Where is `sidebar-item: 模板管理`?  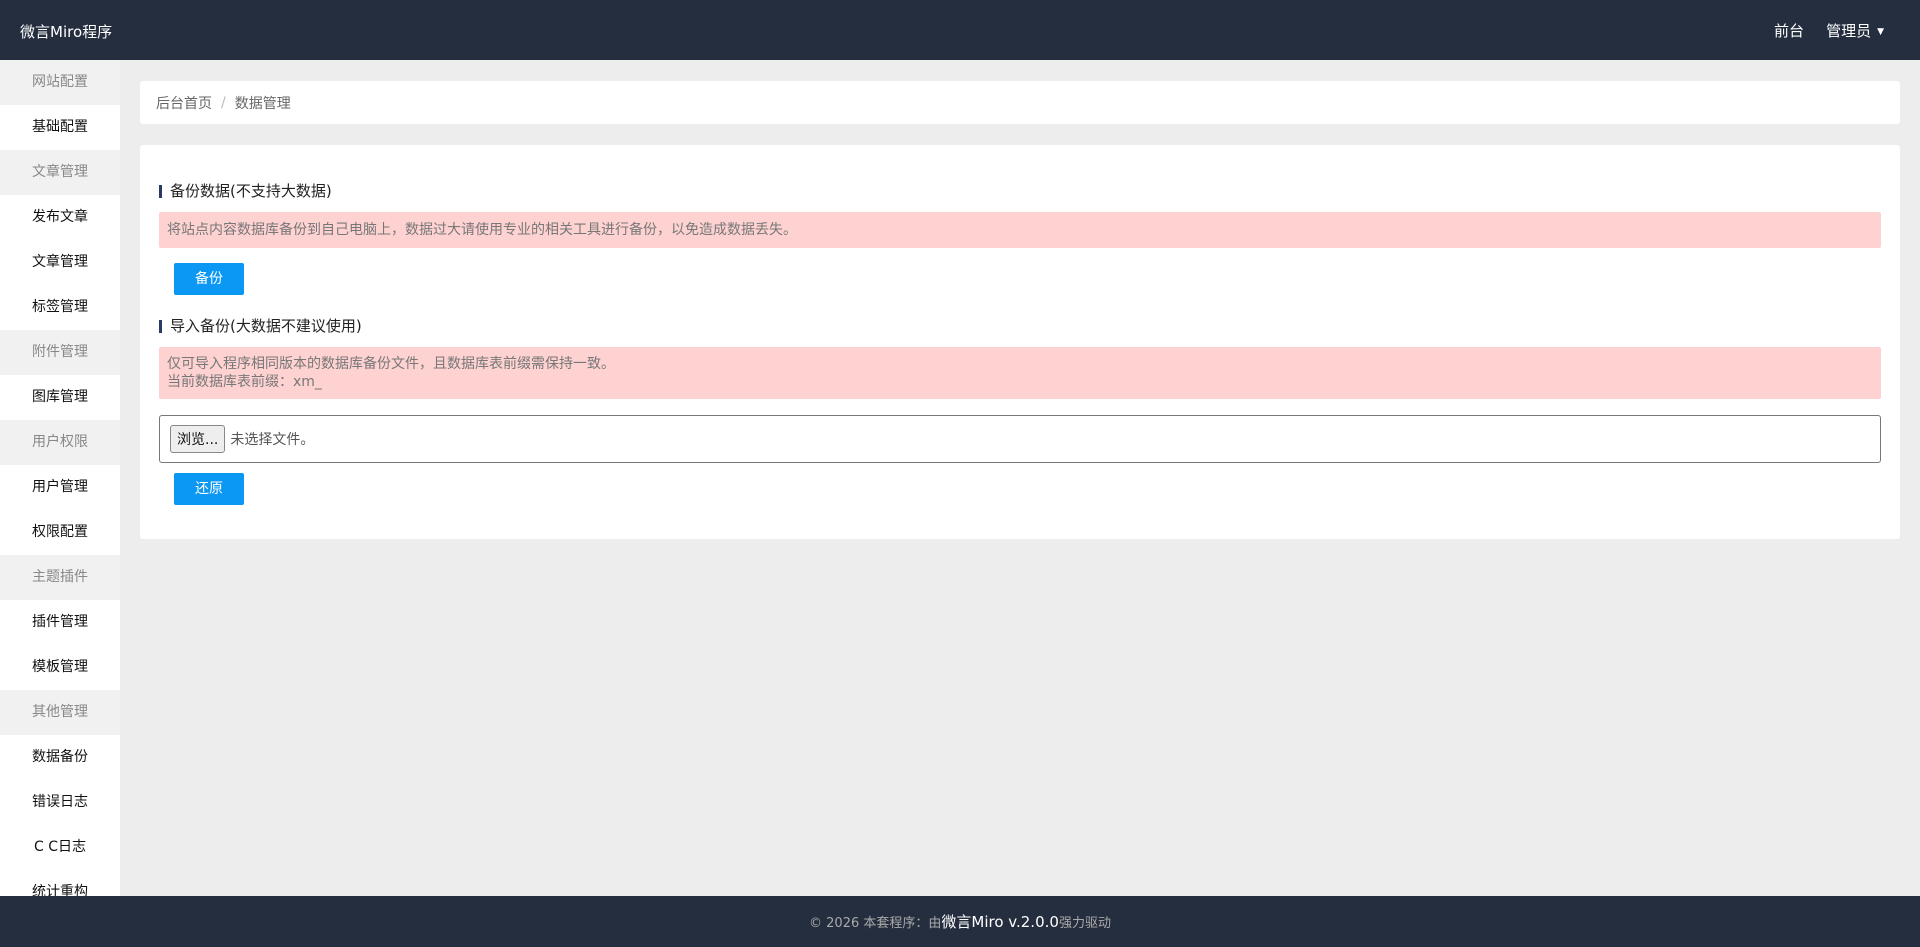 sidebar-item: 模板管理 is located at coordinates (60, 667).